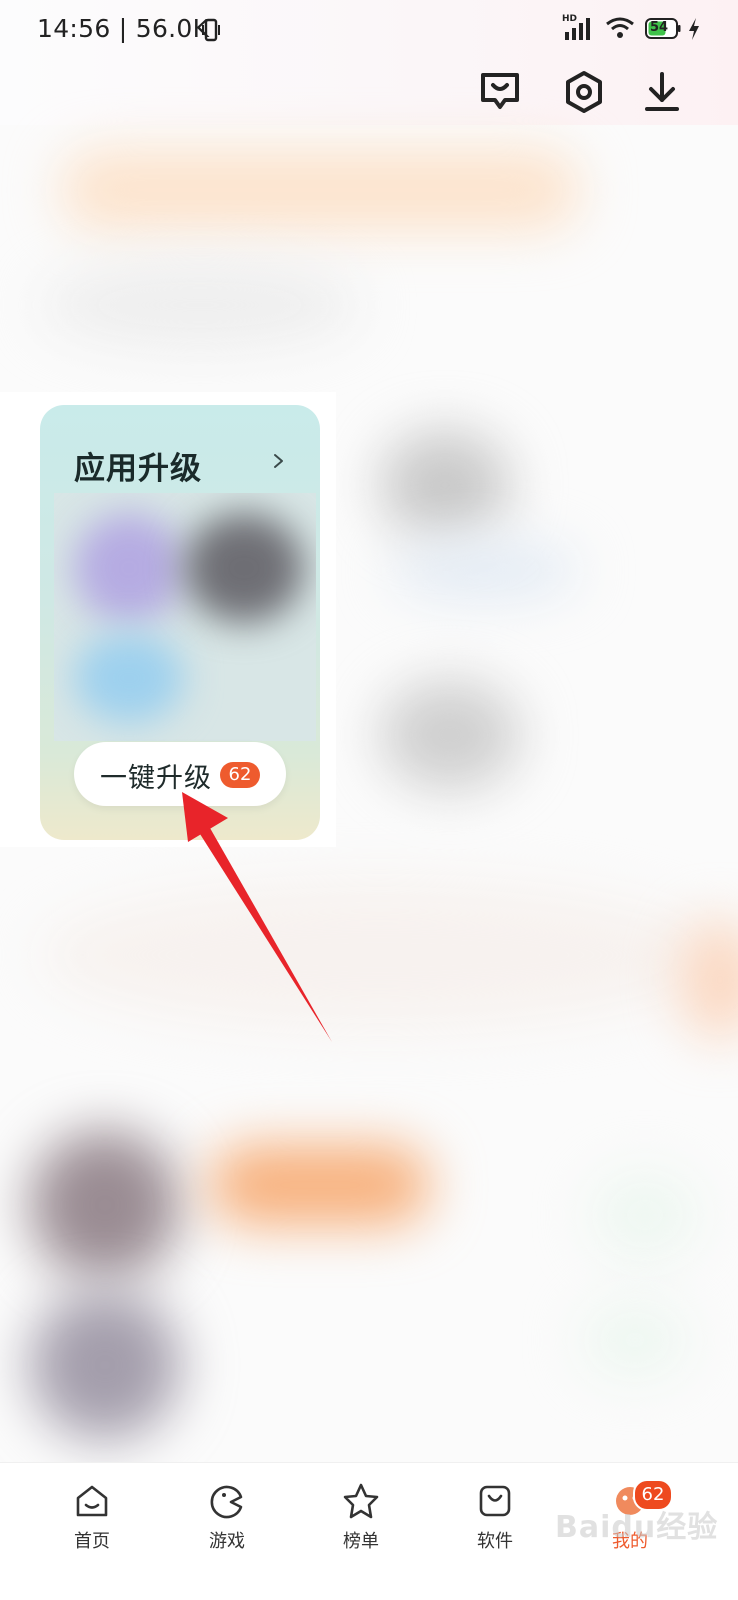 This screenshot has height=1600, width=738. Describe the element at coordinates (694, 29) in the screenshot. I see `charging-icon` at that location.